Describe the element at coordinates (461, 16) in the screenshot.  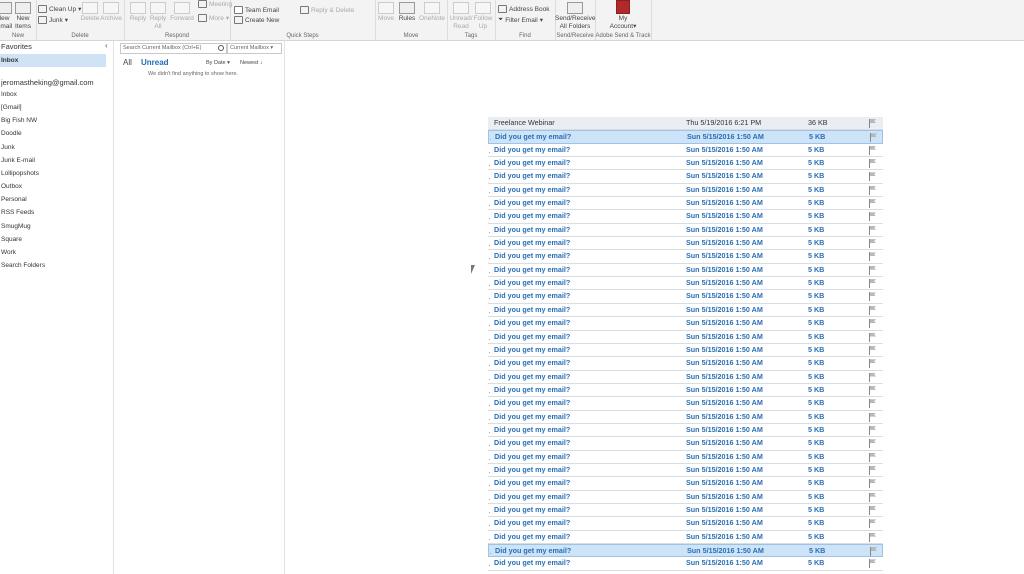
I see `unread-read-button: Unread/ Read` at that location.